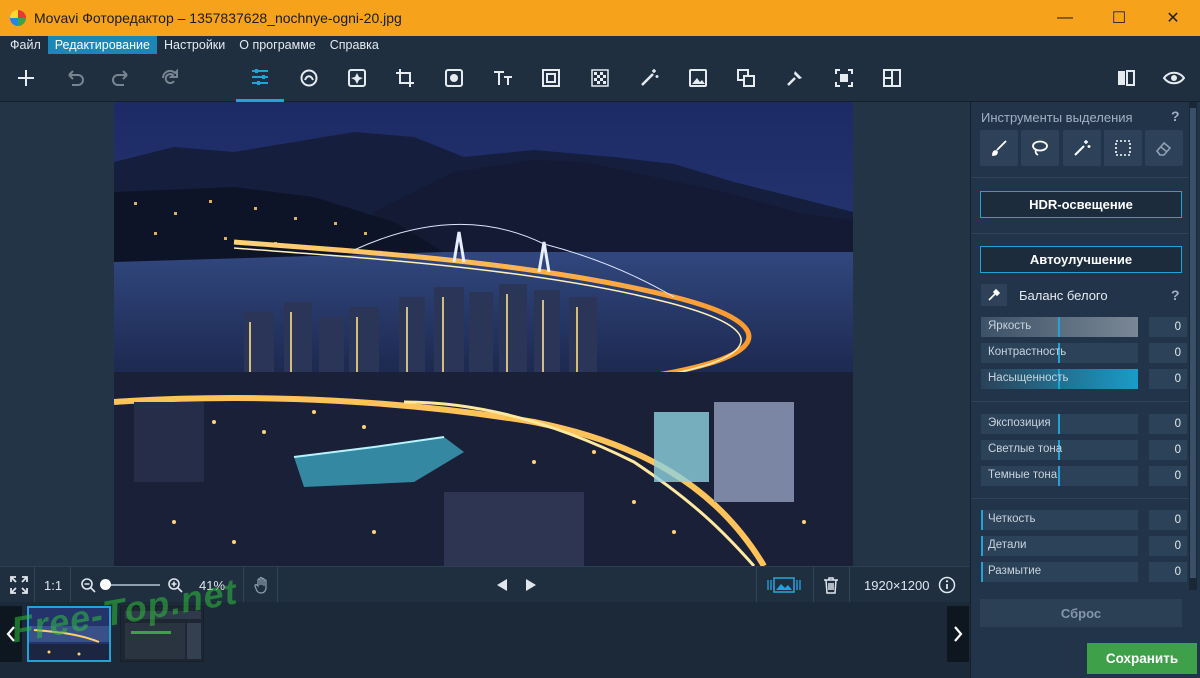 The image size is (1200, 678). Describe the element at coordinates (1175, 295) in the screenshot. I see `white-balance-help-button: ?` at that location.